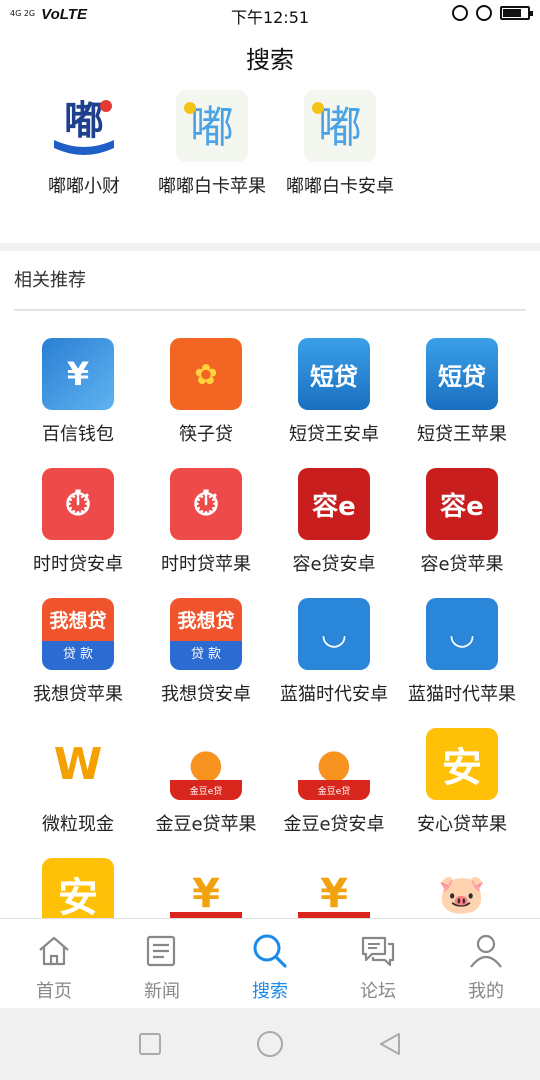 This screenshot has width=540, height=1080. I want to click on app-grid-item: ● 金豆e贷金豆e贷苹果, so click(206, 793).